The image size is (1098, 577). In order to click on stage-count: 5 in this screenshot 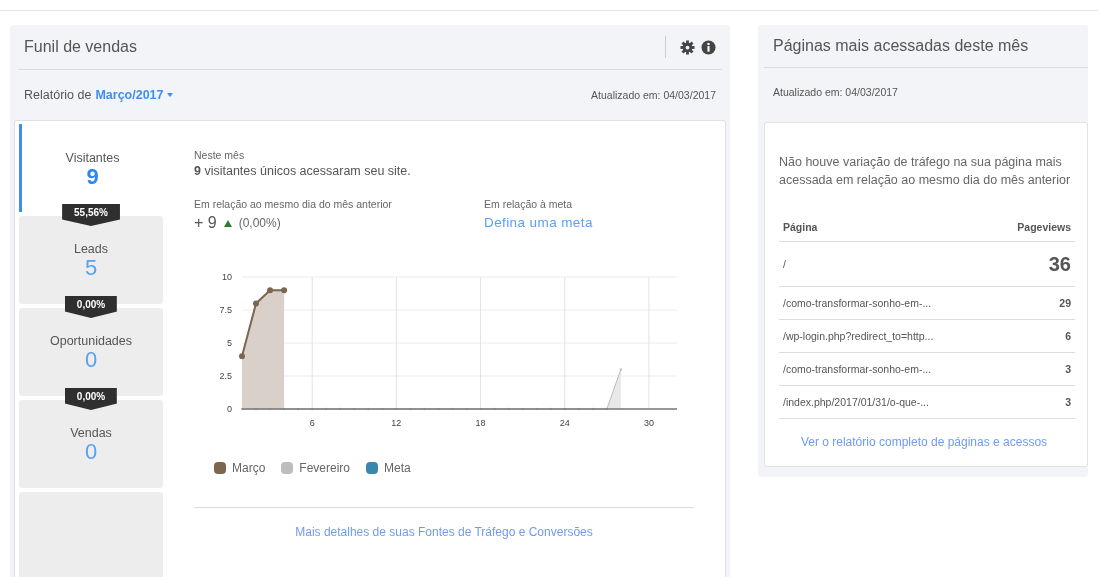, I will do `click(91, 268)`.